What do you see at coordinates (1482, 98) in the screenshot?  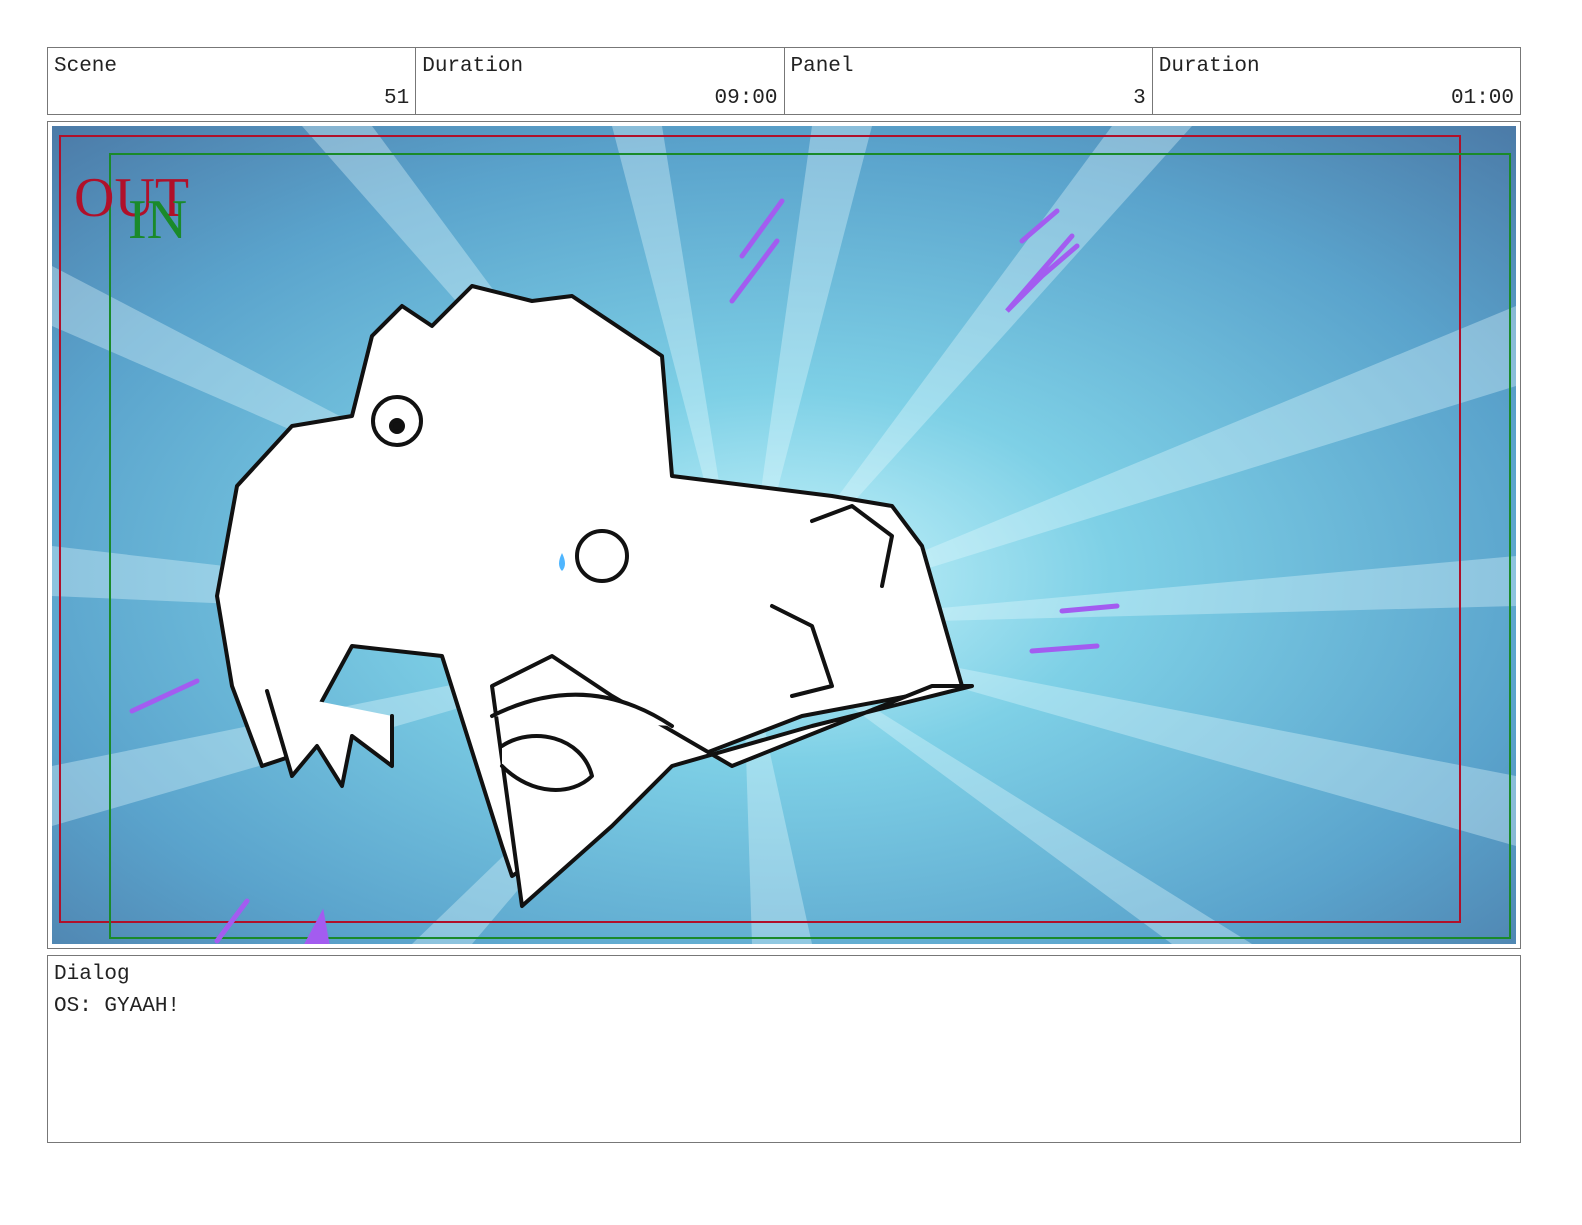 I see `panel-duration-value: 01:00` at bounding box center [1482, 98].